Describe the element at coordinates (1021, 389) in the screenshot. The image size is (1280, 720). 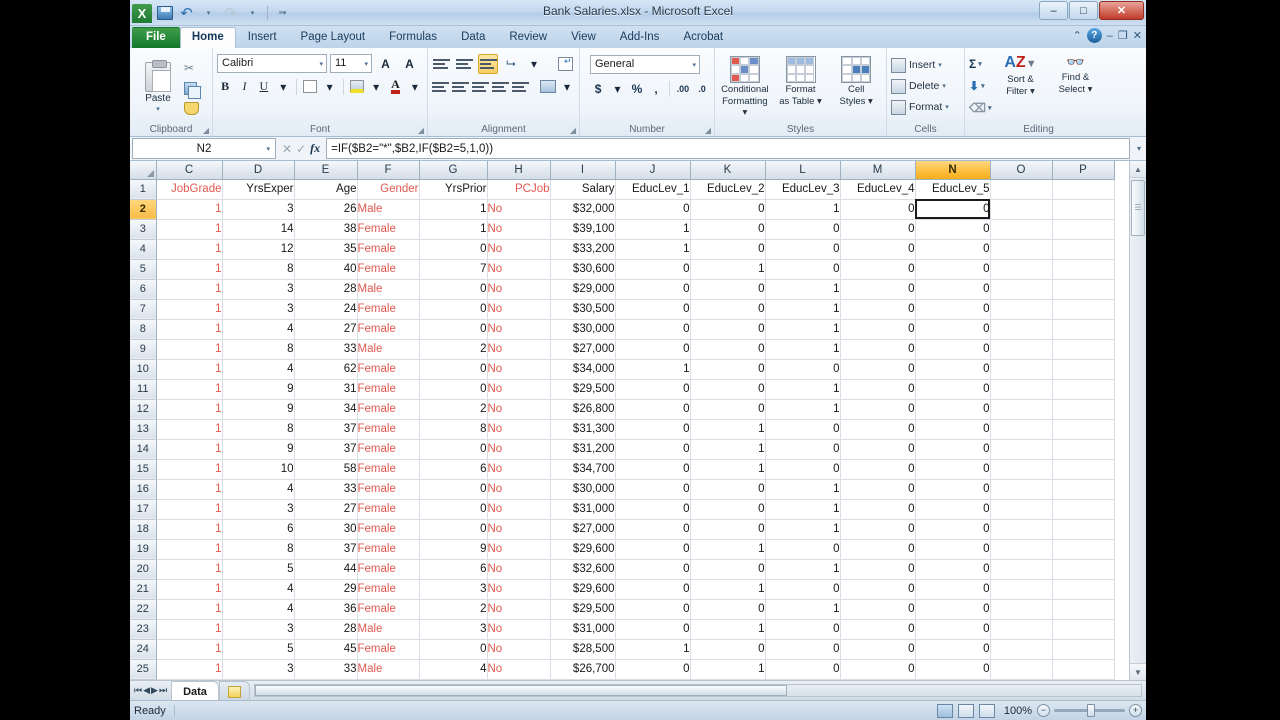
I see `cell-O11` at that location.